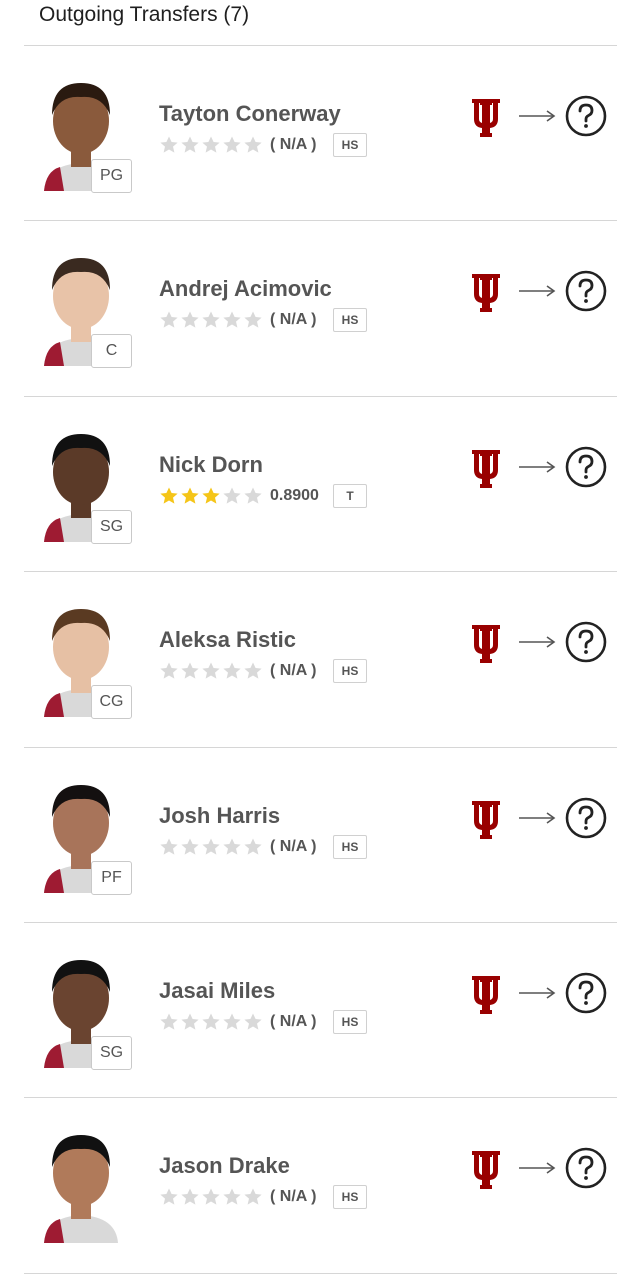  What do you see at coordinates (320, 132) in the screenshot?
I see `transfer-row: PG Tayton Conerway ( N/A ) HS` at bounding box center [320, 132].